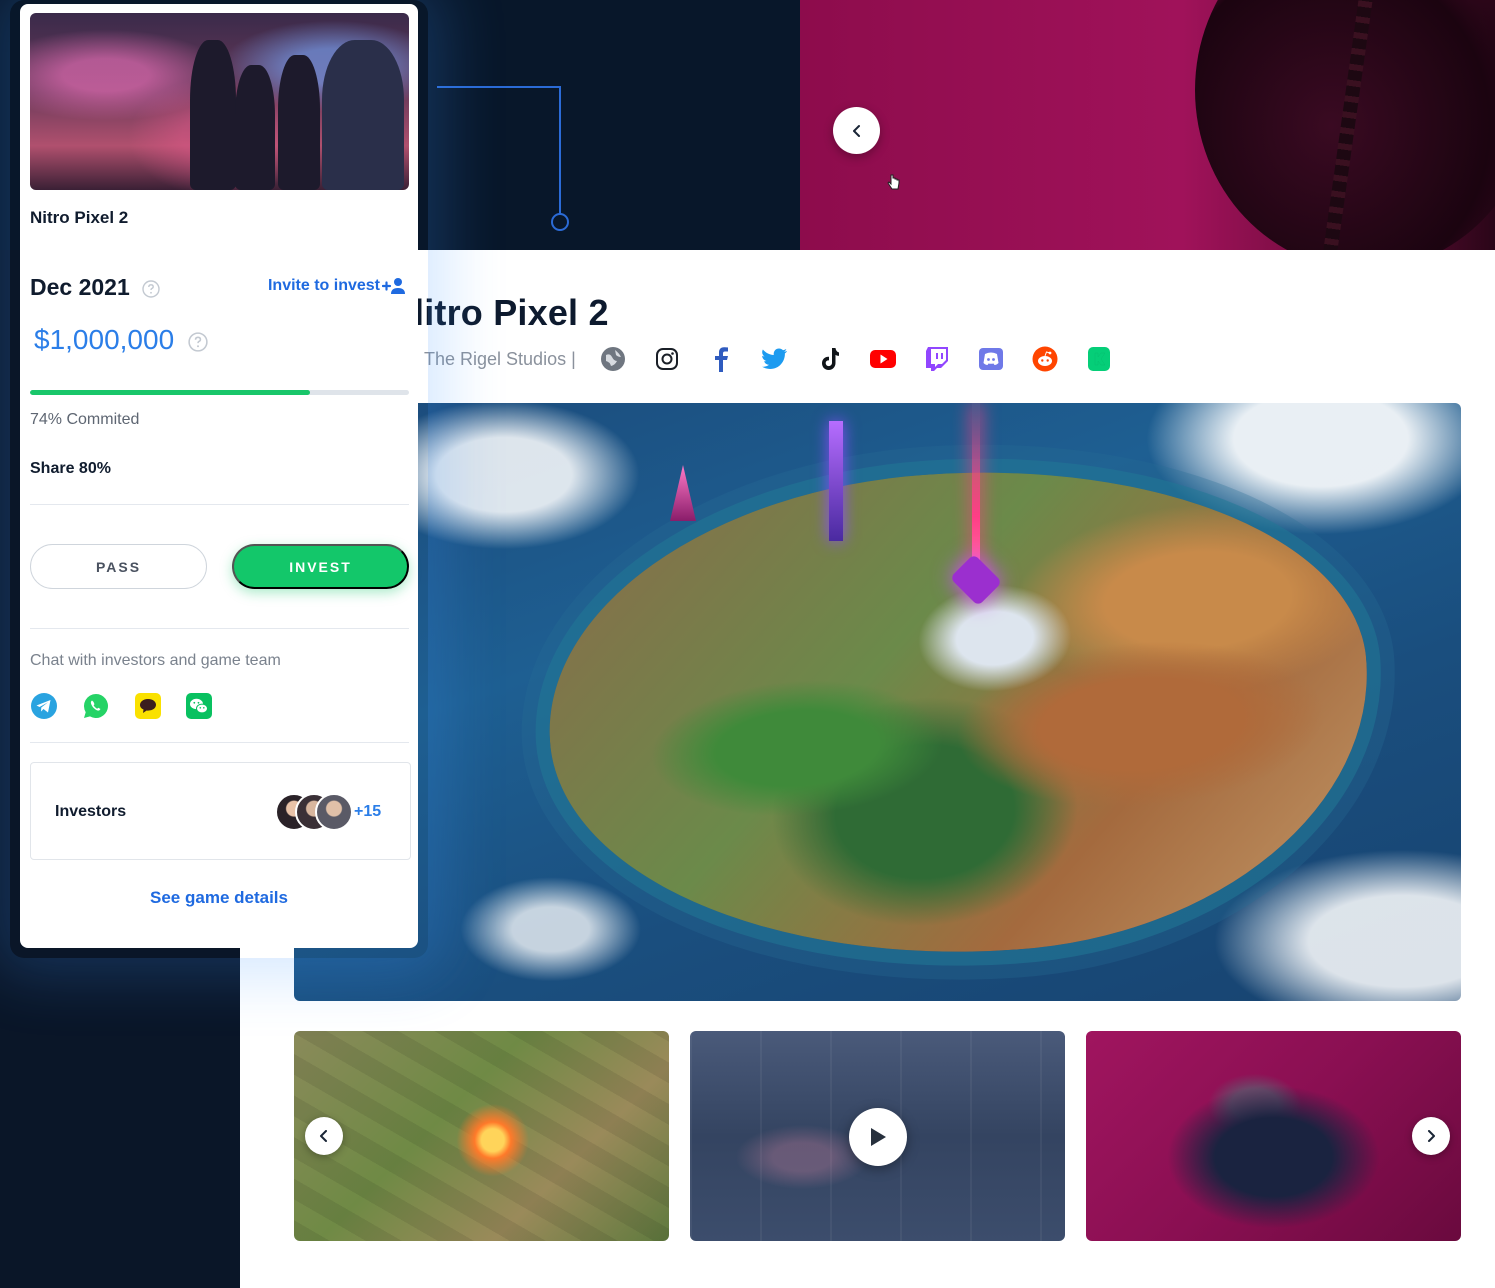 The image size is (1495, 1288). I want to click on gallery-next-button, so click(1431, 1136).